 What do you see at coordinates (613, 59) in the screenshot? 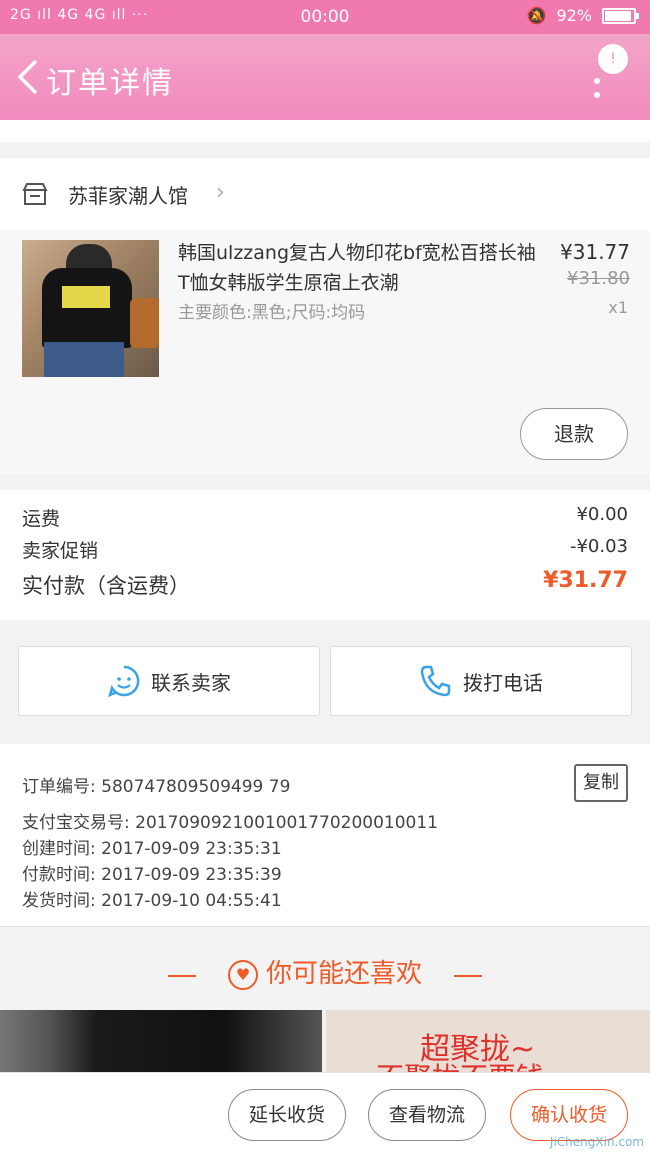
I see `notification-badge: !` at bounding box center [613, 59].